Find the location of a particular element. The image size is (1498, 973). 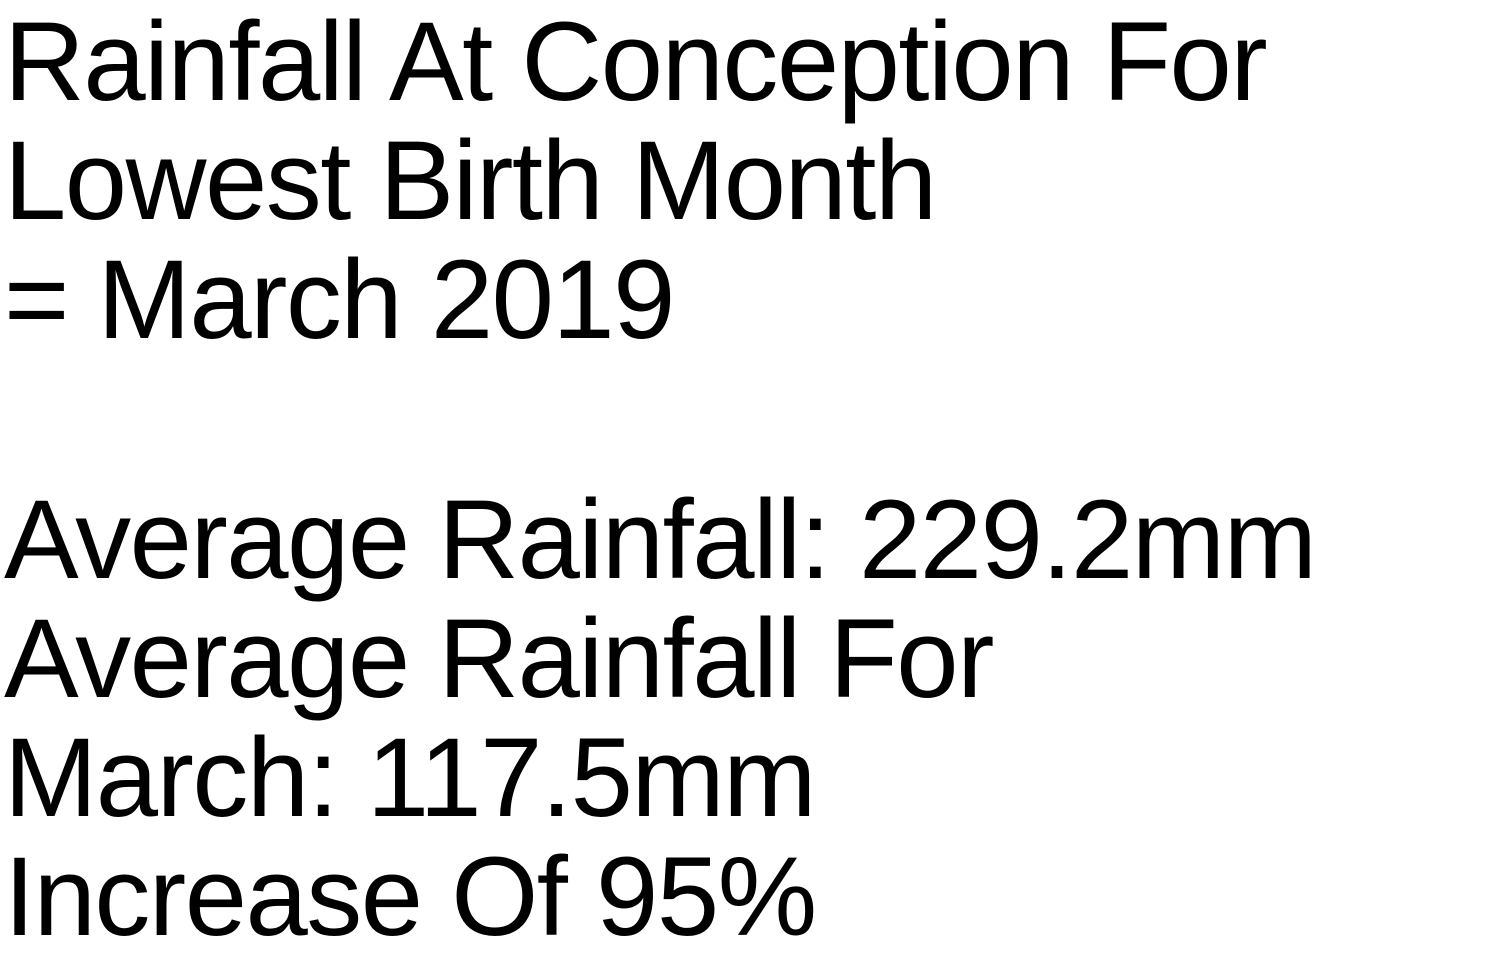

increase-line: Increase Of 95% is located at coordinates (410, 896).